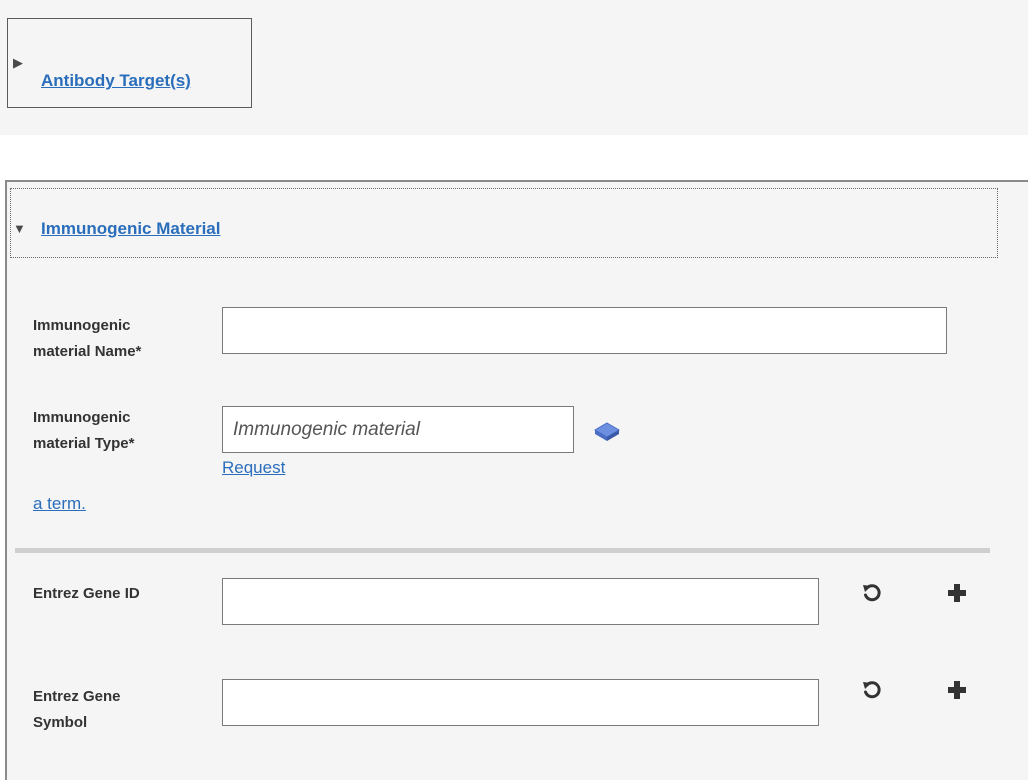 The width and height of the screenshot is (1028, 780). I want to click on expanded-triangle-icon: ▼, so click(19, 228).